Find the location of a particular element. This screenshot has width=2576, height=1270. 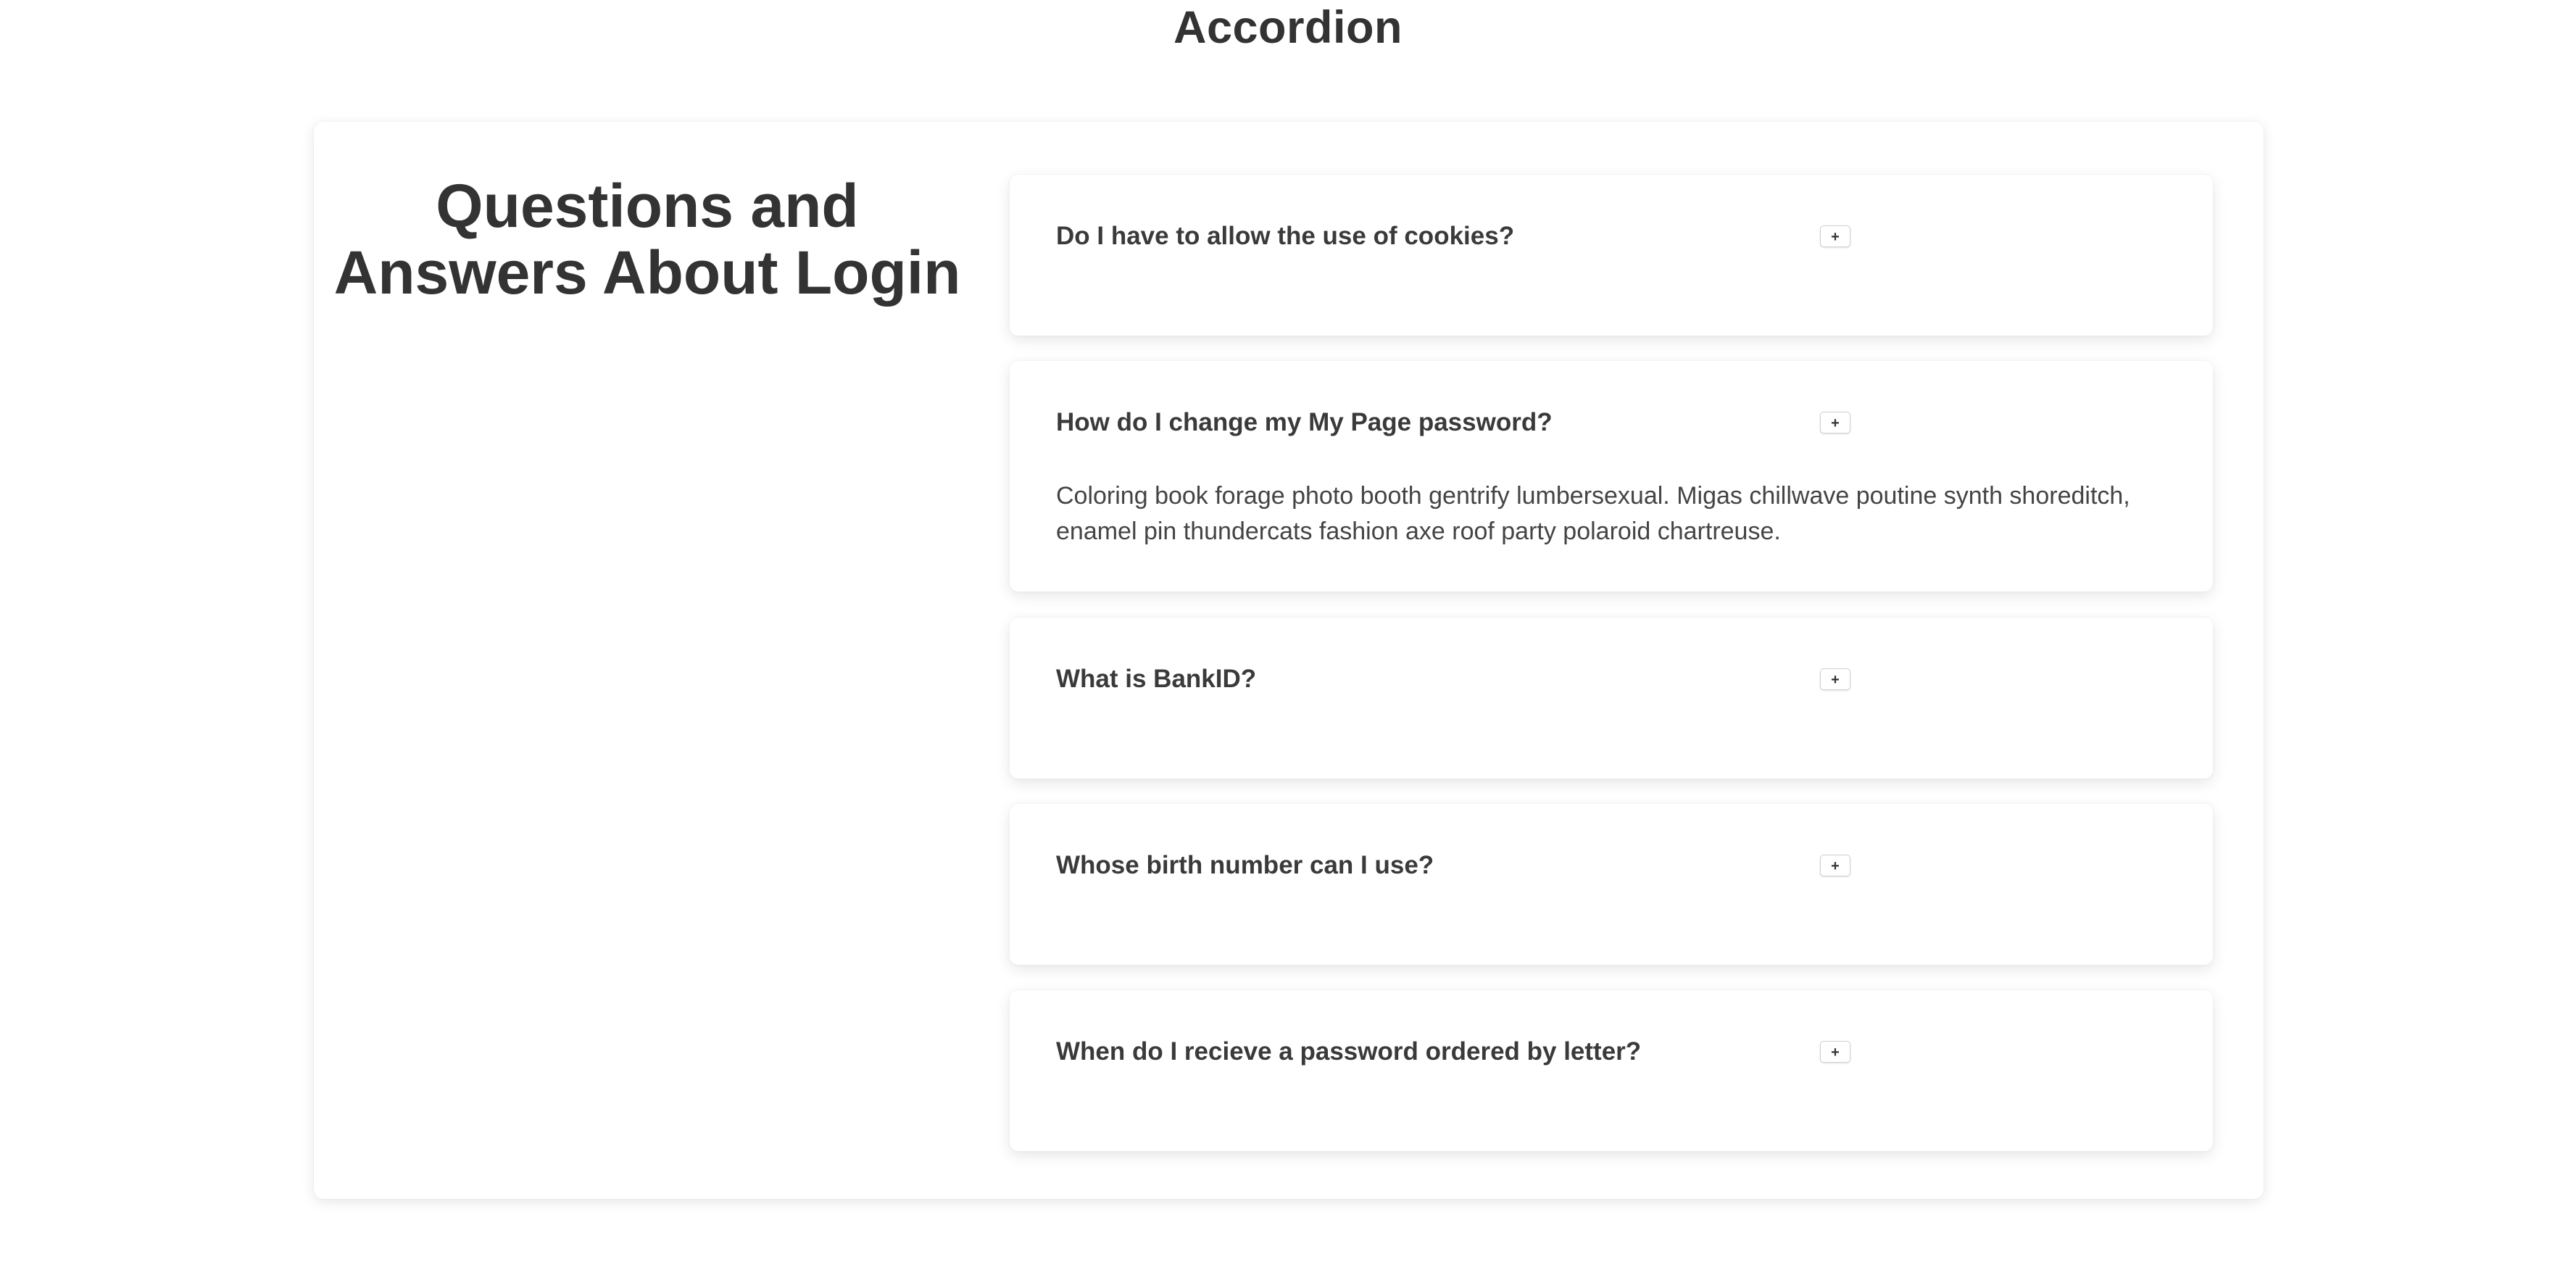

accordion-question: What is BankID? is located at coordinates (1156, 679).